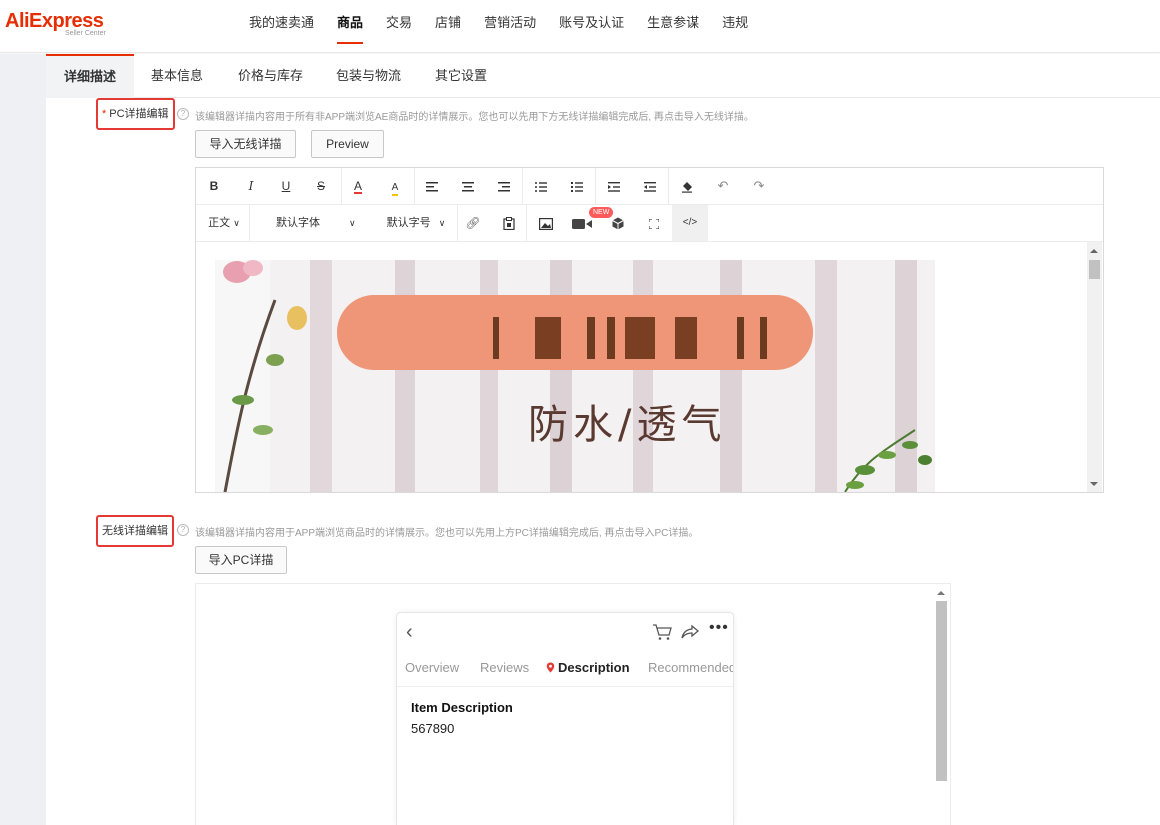 This screenshot has height=825, width=1160. I want to click on nav-item-store: 店铺, so click(448, 23).